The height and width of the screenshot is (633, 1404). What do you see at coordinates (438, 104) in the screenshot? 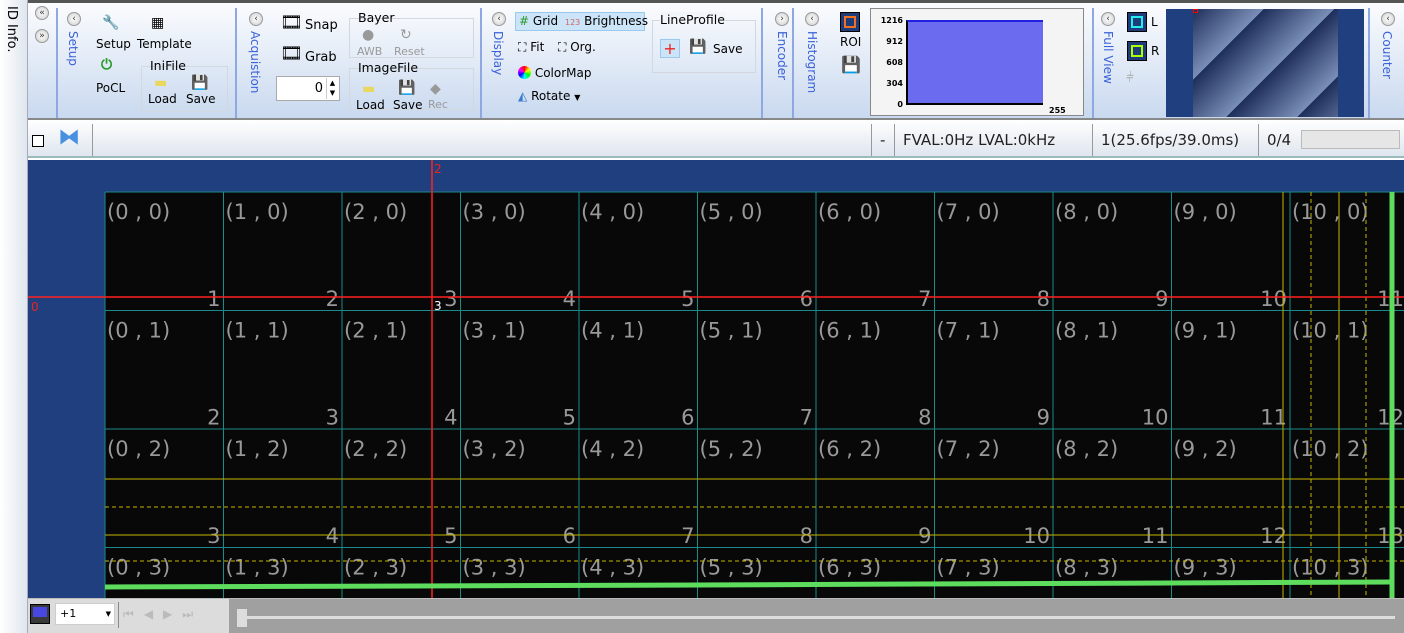
I see `rec-button: Rec` at bounding box center [438, 104].